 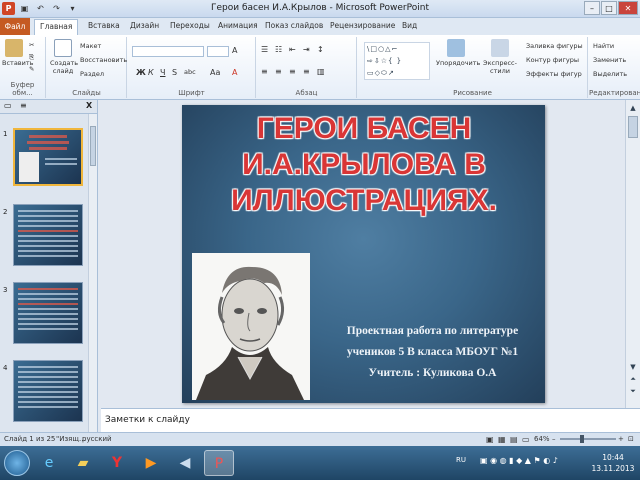 What do you see at coordinates (144, 25) in the screenshot?
I see `tab-design: Дизайн` at bounding box center [144, 25].